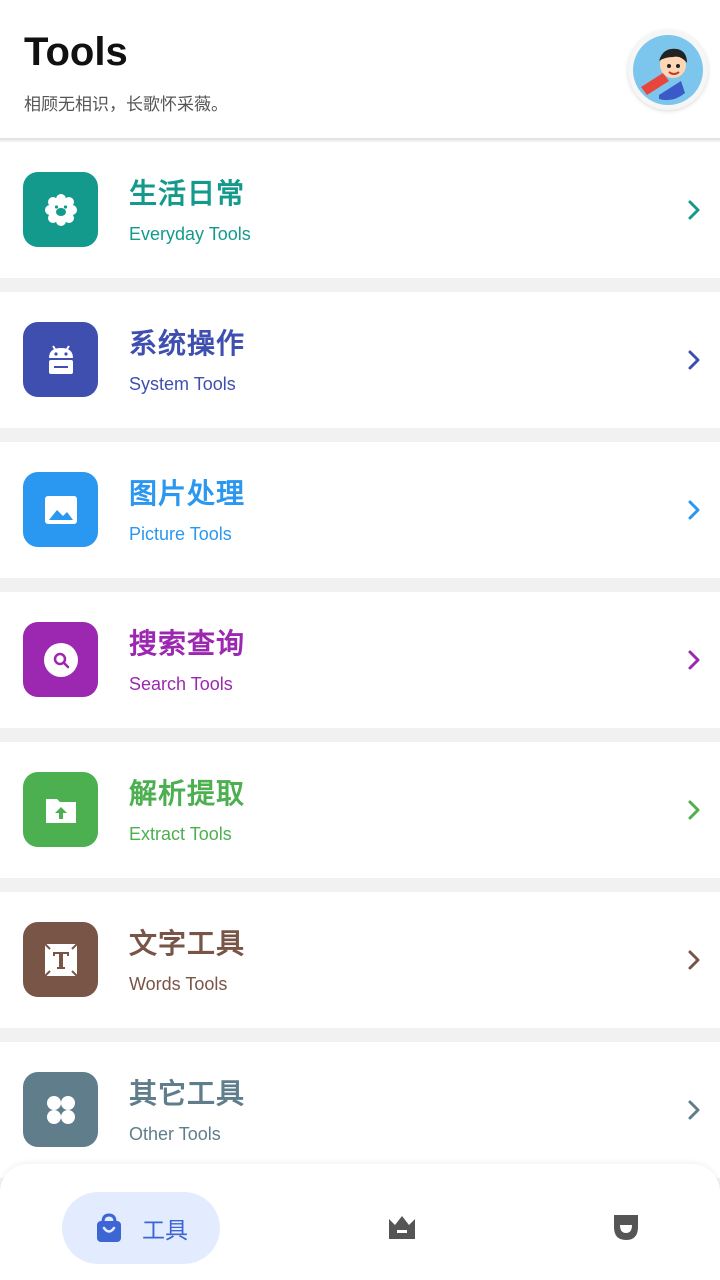  Describe the element at coordinates (187, 1093) in the screenshot. I see `category-title: 其它工具` at that location.